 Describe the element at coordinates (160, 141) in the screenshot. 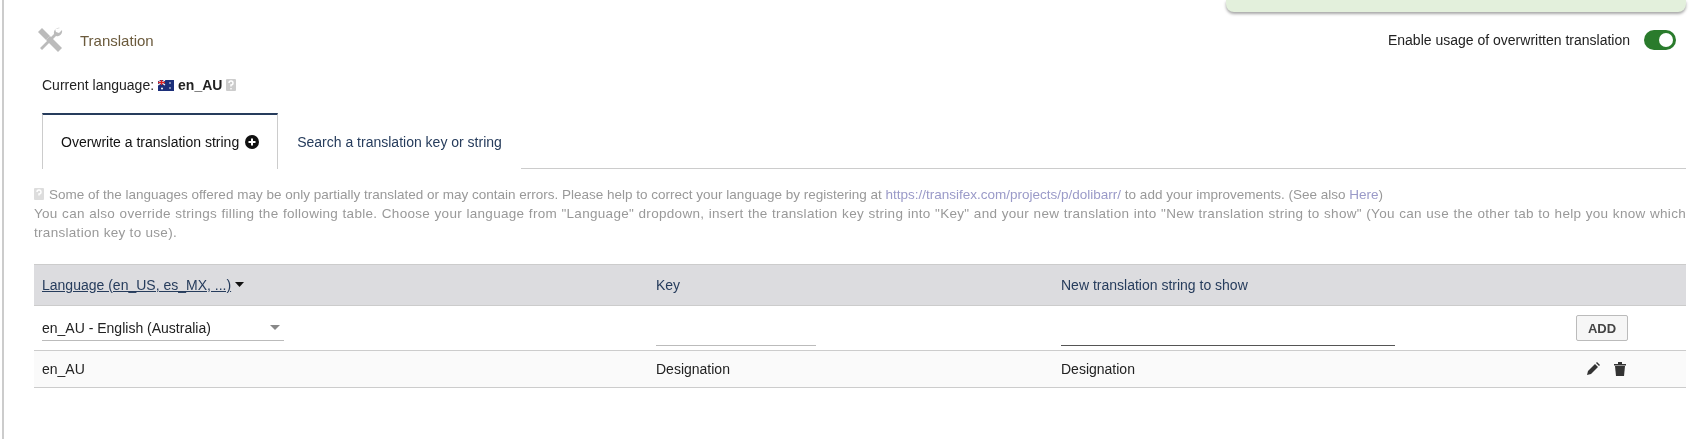

I see `tab: Overwrite a translation string` at that location.